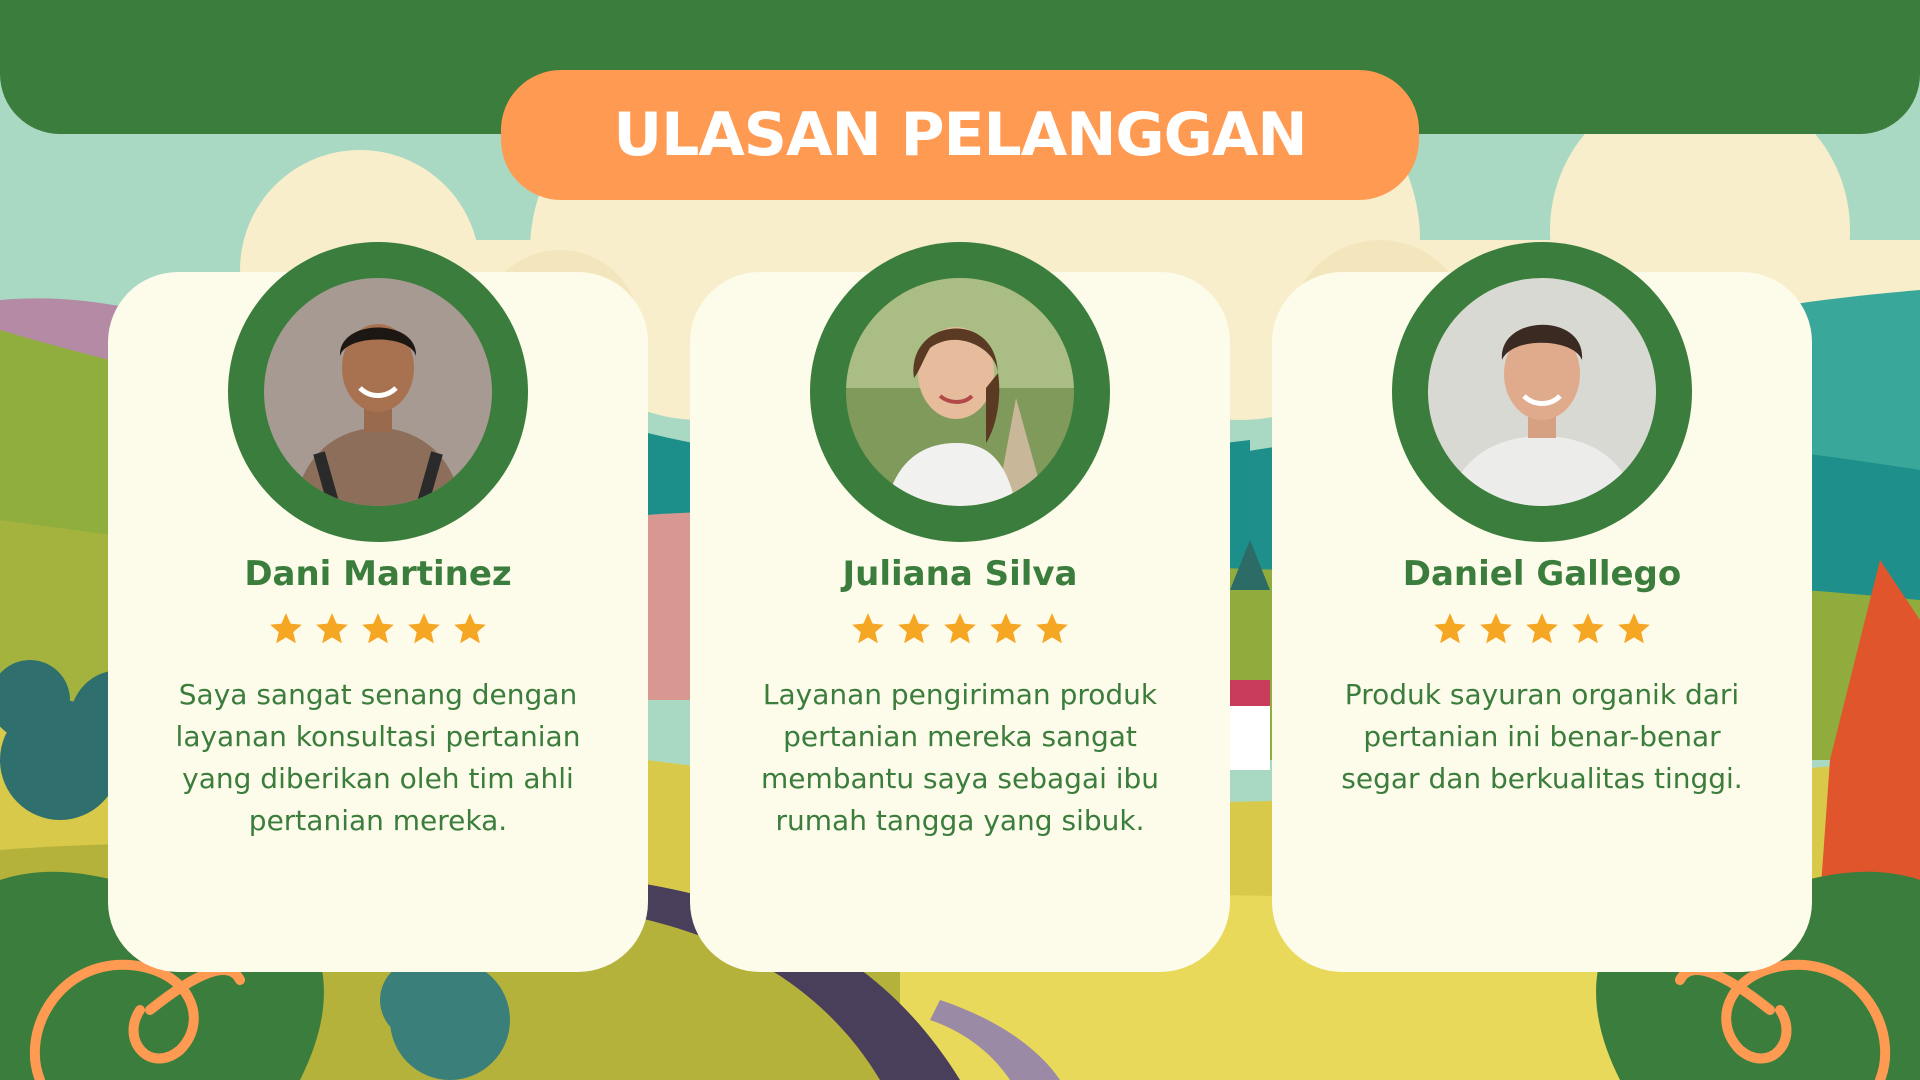  What do you see at coordinates (960, 574) in the screenshot?
I see `reviewer-name: Juliana Silva` at bounding box center [960, 574].